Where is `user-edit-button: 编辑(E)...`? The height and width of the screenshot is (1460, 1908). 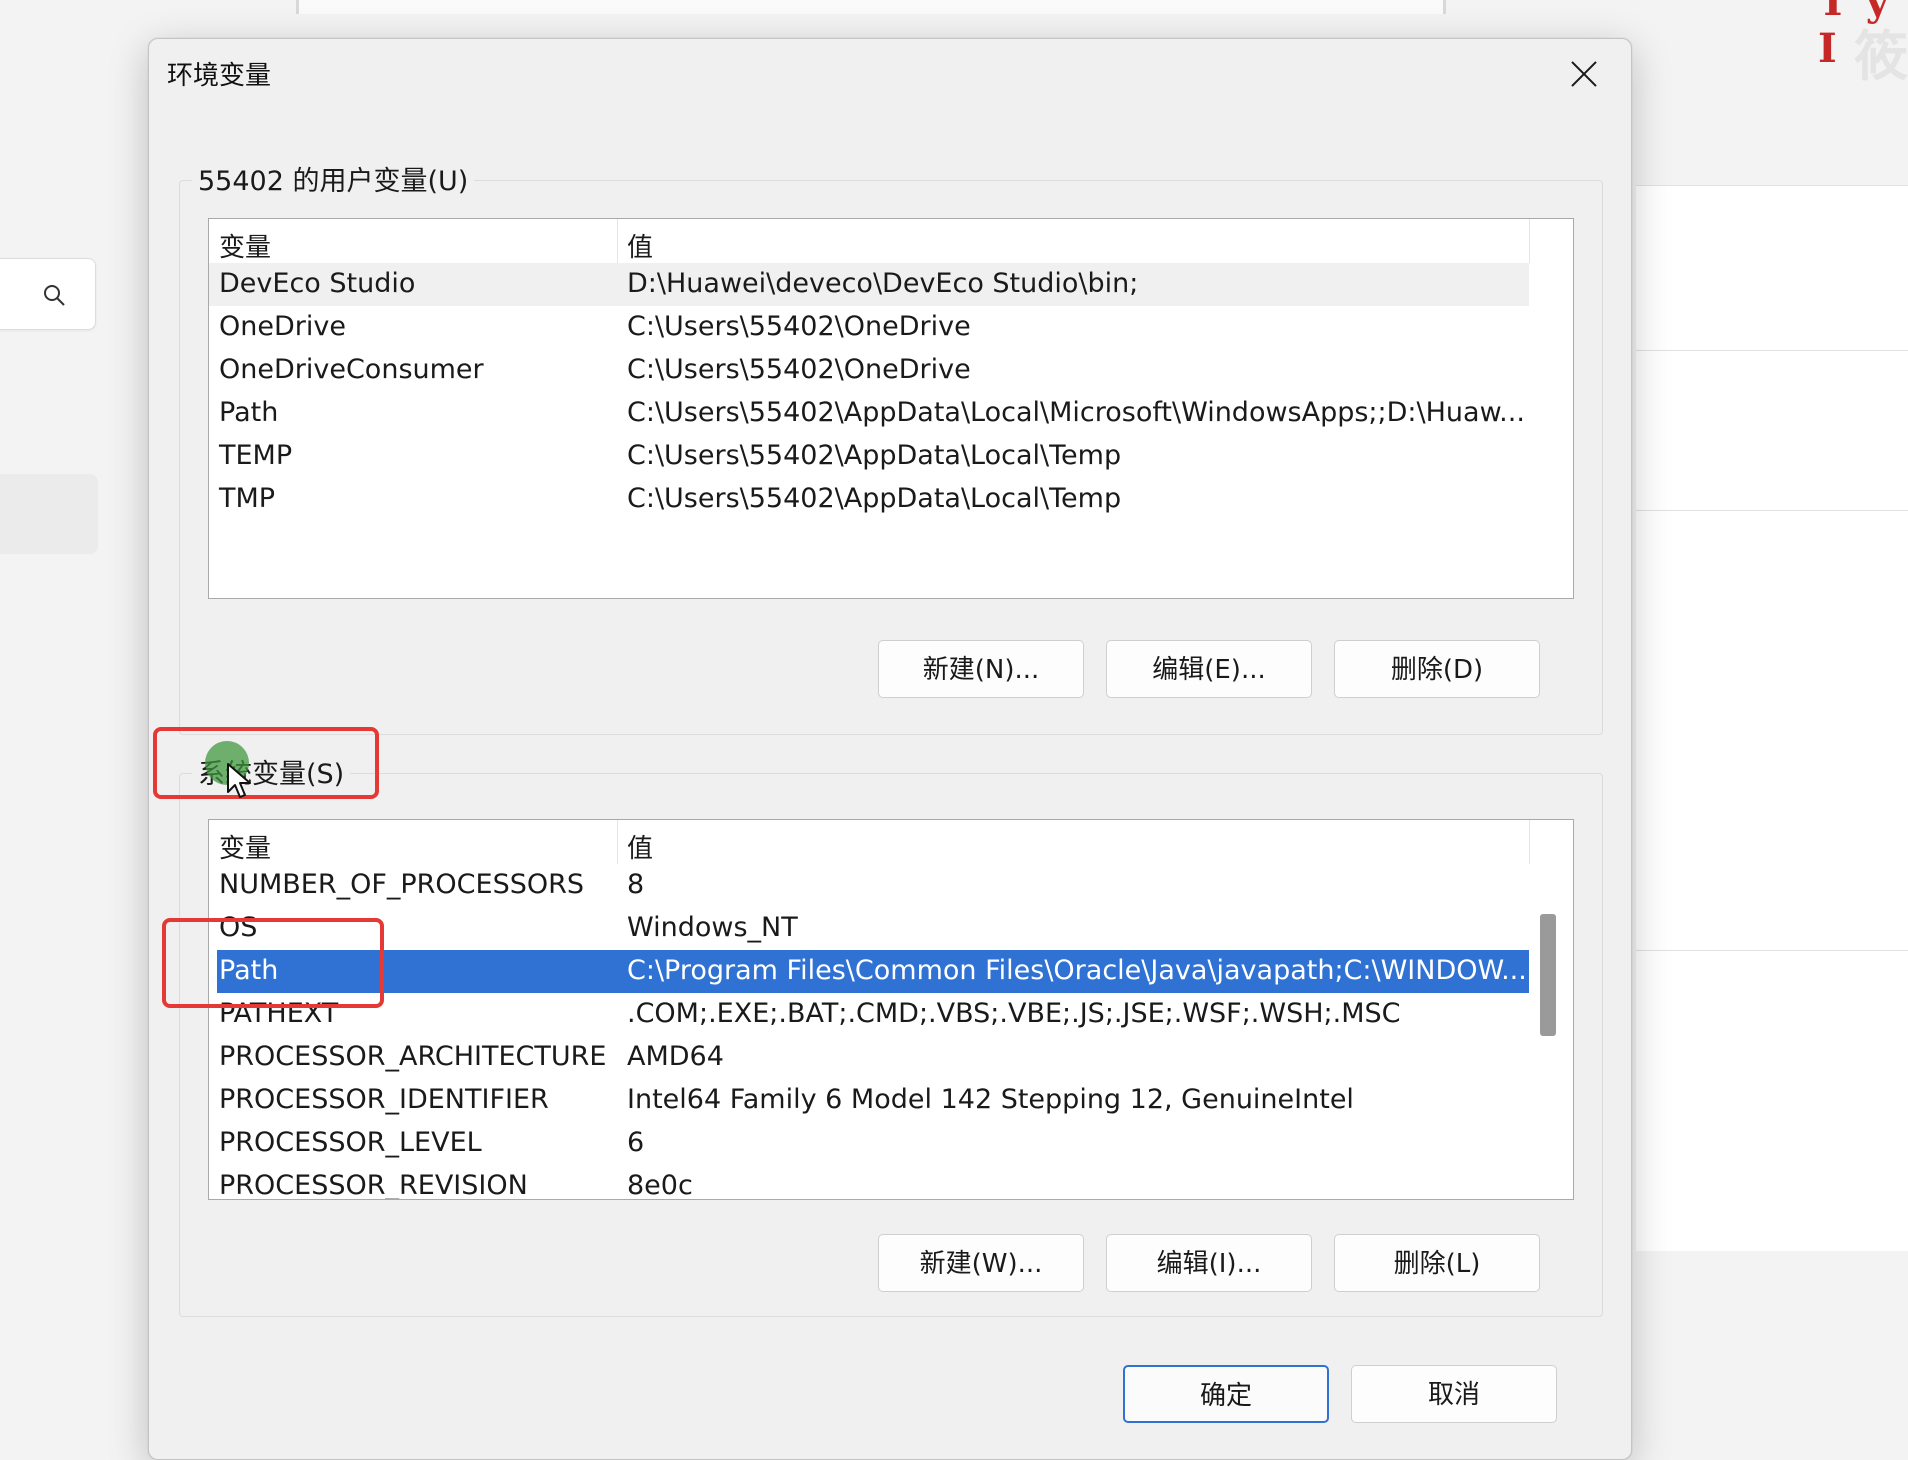 user-edit-button: 编辑(E)... is located at coordinates (1209, 669).